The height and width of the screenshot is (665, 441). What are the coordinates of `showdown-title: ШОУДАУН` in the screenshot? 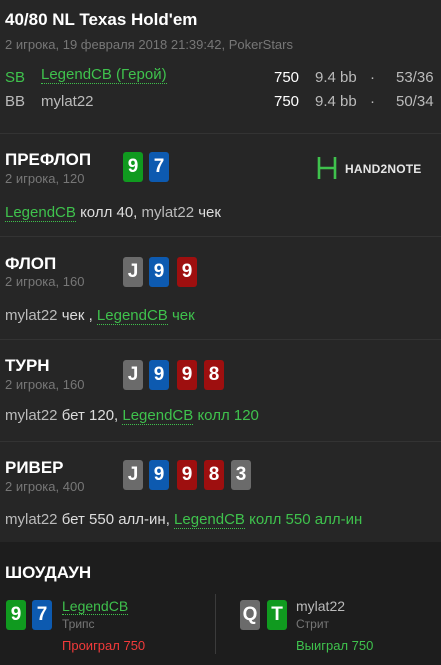 It's located at (48, 572).